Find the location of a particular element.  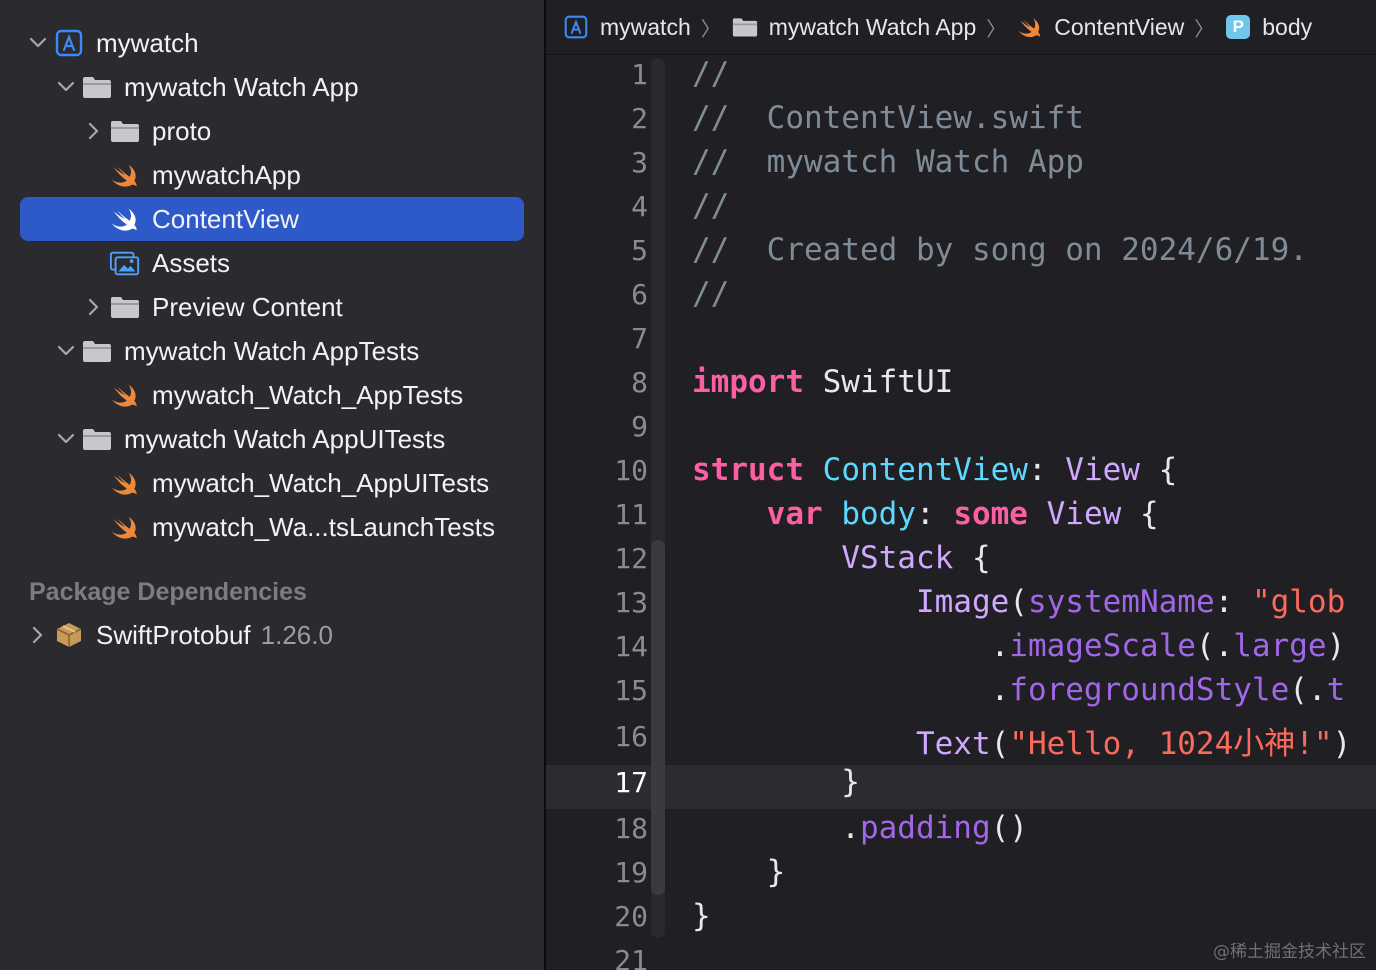

breadcrumb-item-body: Pbody is located at coordinates (1268, 27).